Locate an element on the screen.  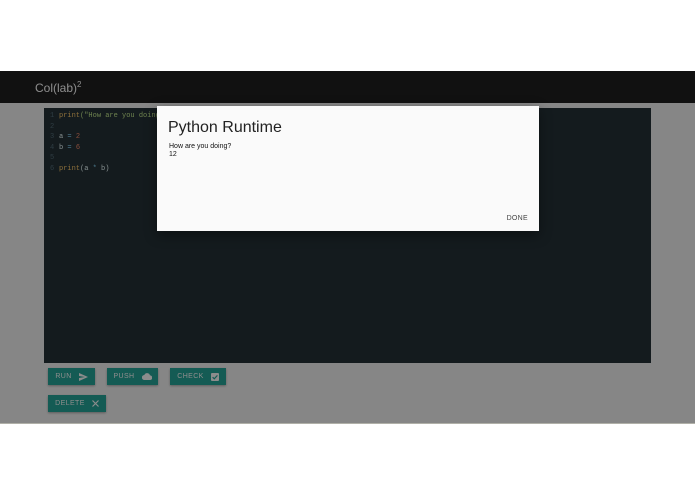
done-button: DONE is located at coordinates (517, 218).